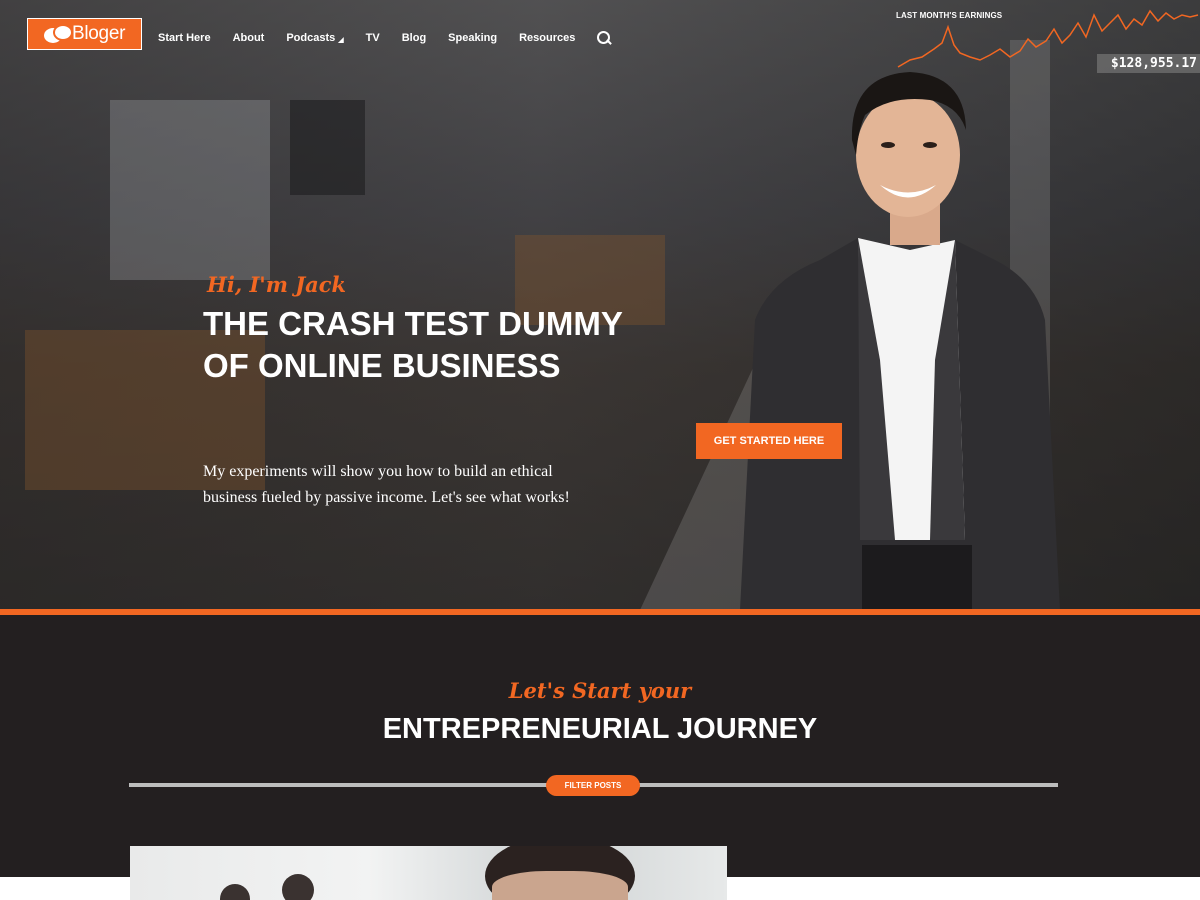 The width and height of the screenshot is (1200, 900). Describe the element at coordinates (600, 612) in the screenshot. I see `hero-divider` at that location.